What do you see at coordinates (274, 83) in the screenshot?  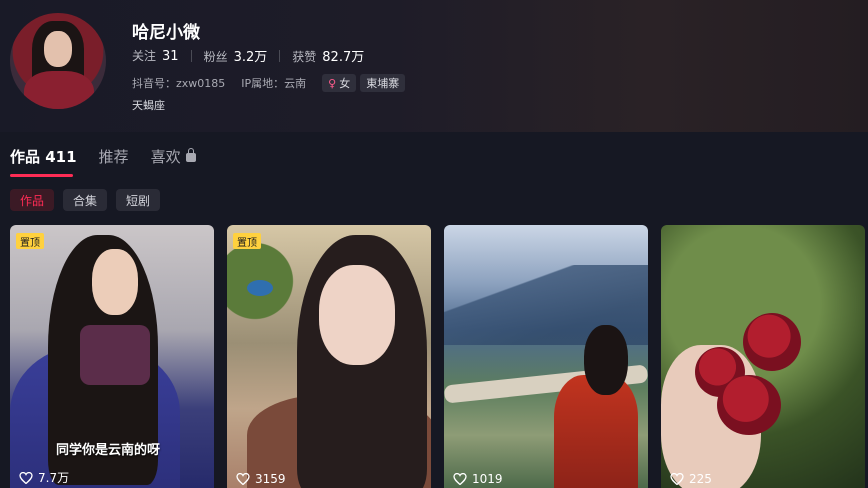 I see `ip-location: IP属地：云南` at bounding box center [274, 83].